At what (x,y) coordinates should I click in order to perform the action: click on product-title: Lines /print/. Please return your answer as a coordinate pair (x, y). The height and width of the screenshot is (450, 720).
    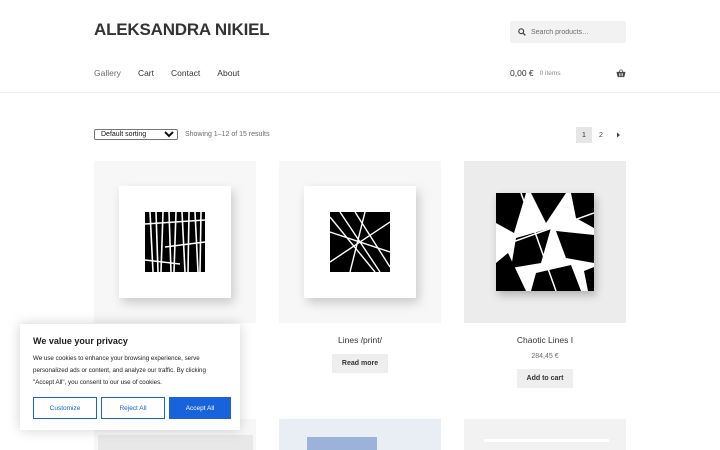
    Looking at the image, I should click on (360, 340).